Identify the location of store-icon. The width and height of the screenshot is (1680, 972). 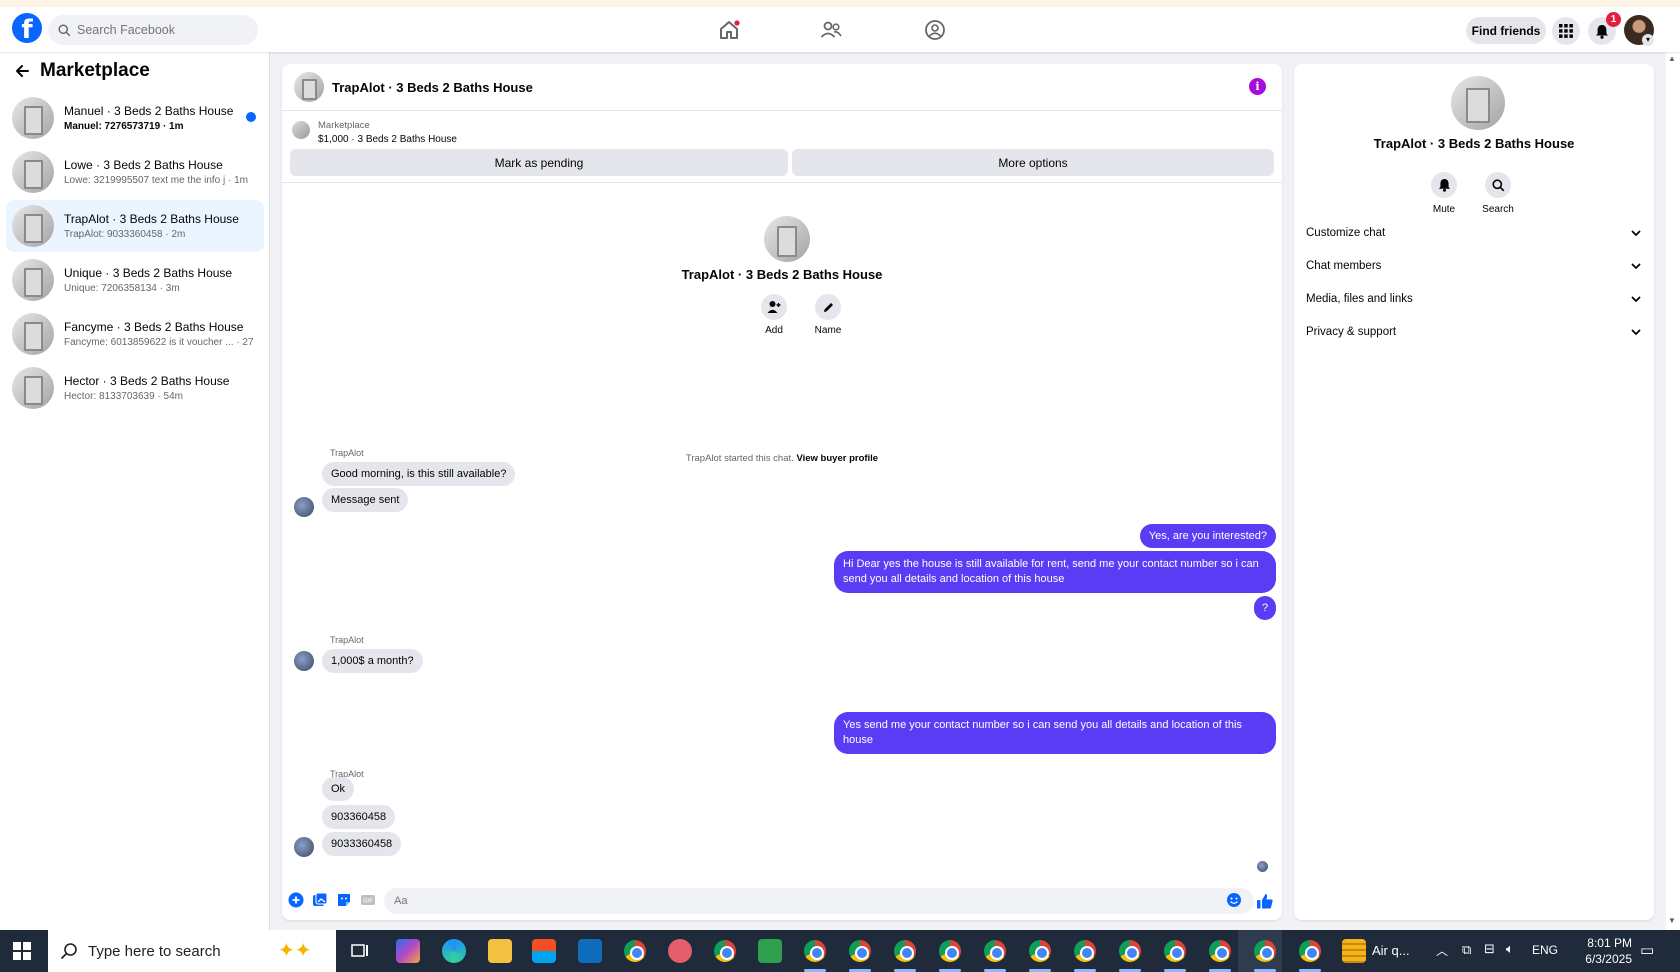
(544, 951).